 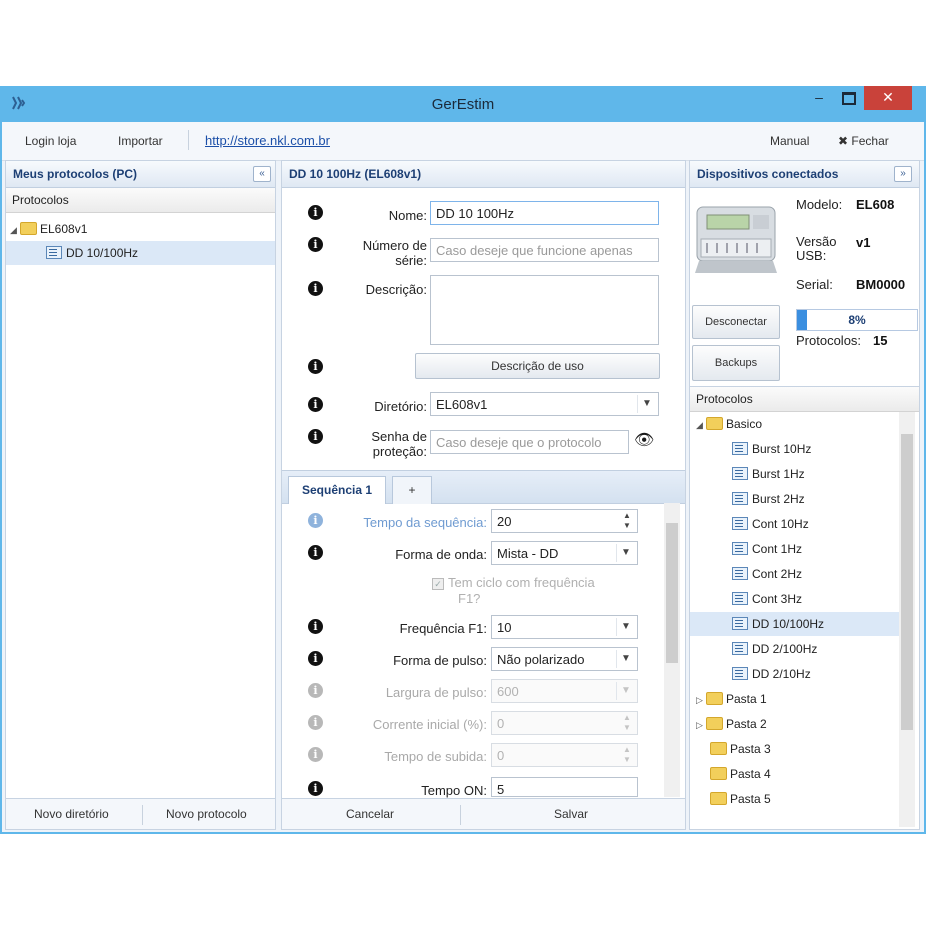 I want to click on rise-time-value: 0, so click(x=501, y=755).